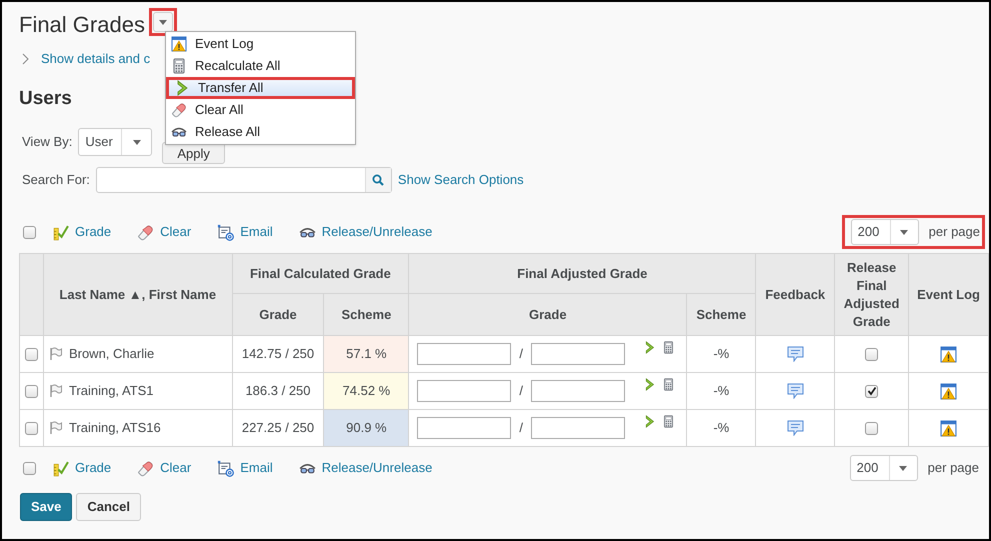  What do you see at coordinates (95, 59) in the screenshot?
I see `details-link: Show details and c` at bounding box center [95, 59].